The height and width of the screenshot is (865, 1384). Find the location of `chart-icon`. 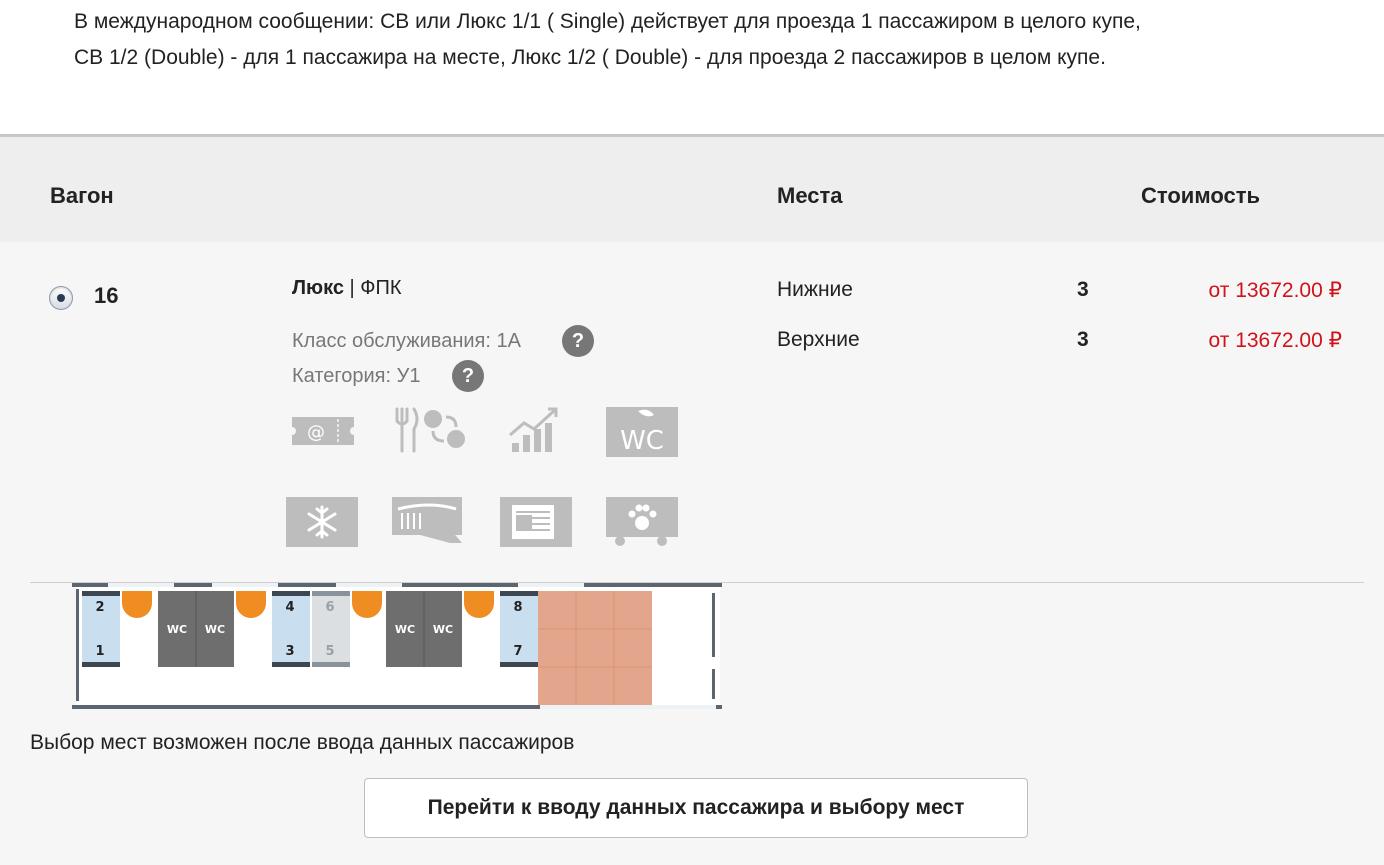

chart-icon is located at coordinates (535, 431).